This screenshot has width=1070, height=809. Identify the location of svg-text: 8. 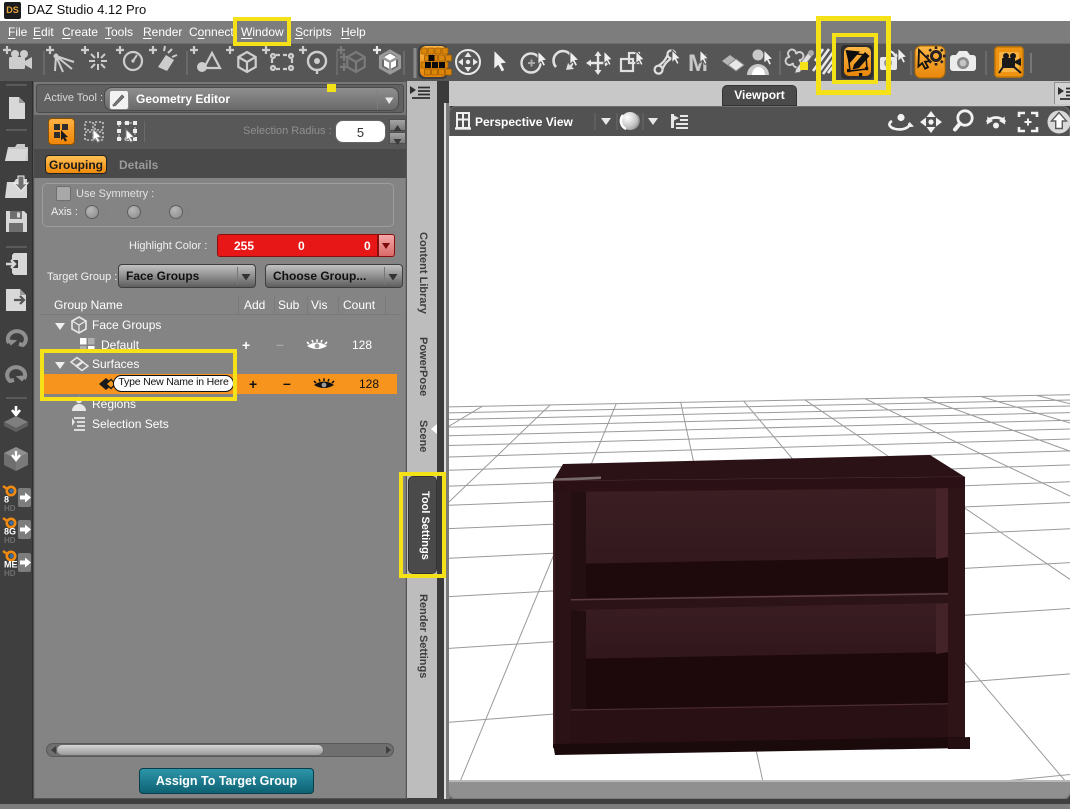
(6, 500).